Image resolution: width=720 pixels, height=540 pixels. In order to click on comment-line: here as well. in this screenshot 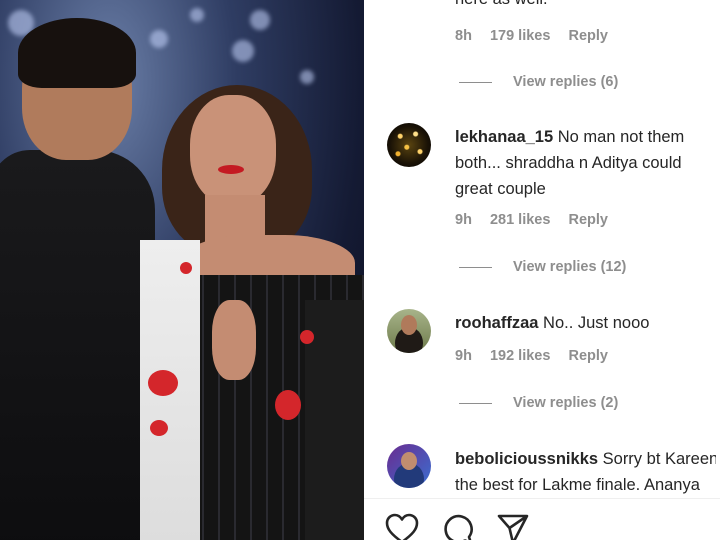, I will do `click(585, 6)`.